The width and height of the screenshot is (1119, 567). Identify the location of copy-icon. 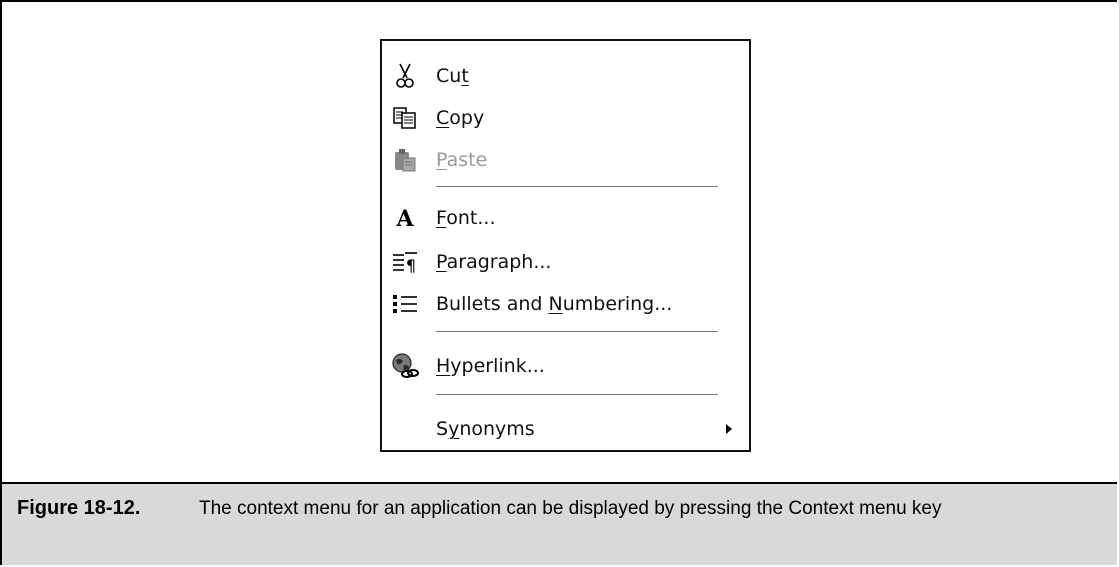
(405, 118).